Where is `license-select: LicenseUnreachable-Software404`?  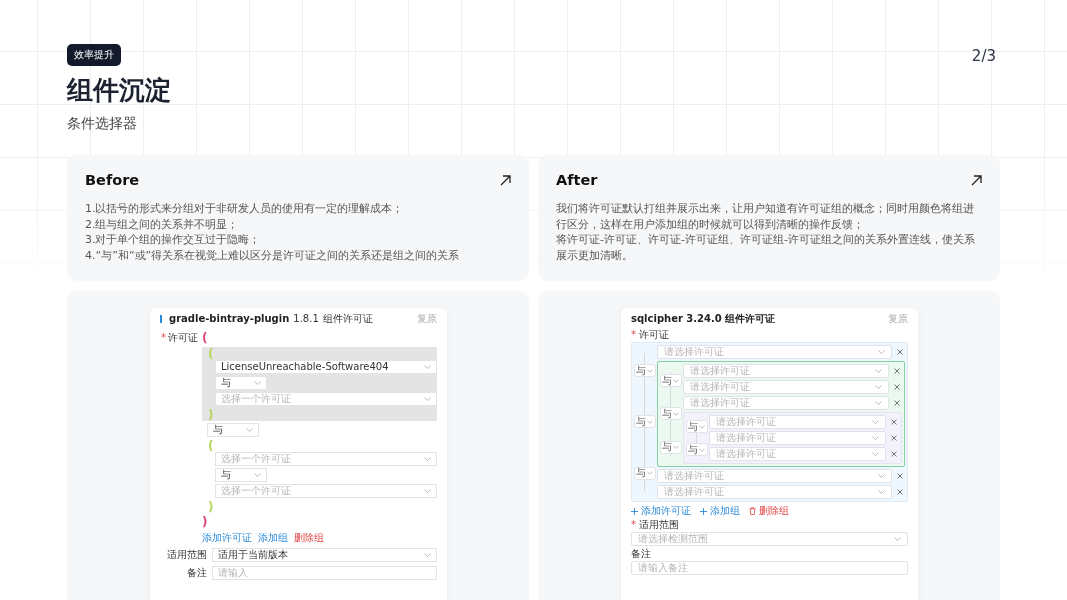 license-select: LicenseUnreachable-Software404 is located at coordinates (326, 367).